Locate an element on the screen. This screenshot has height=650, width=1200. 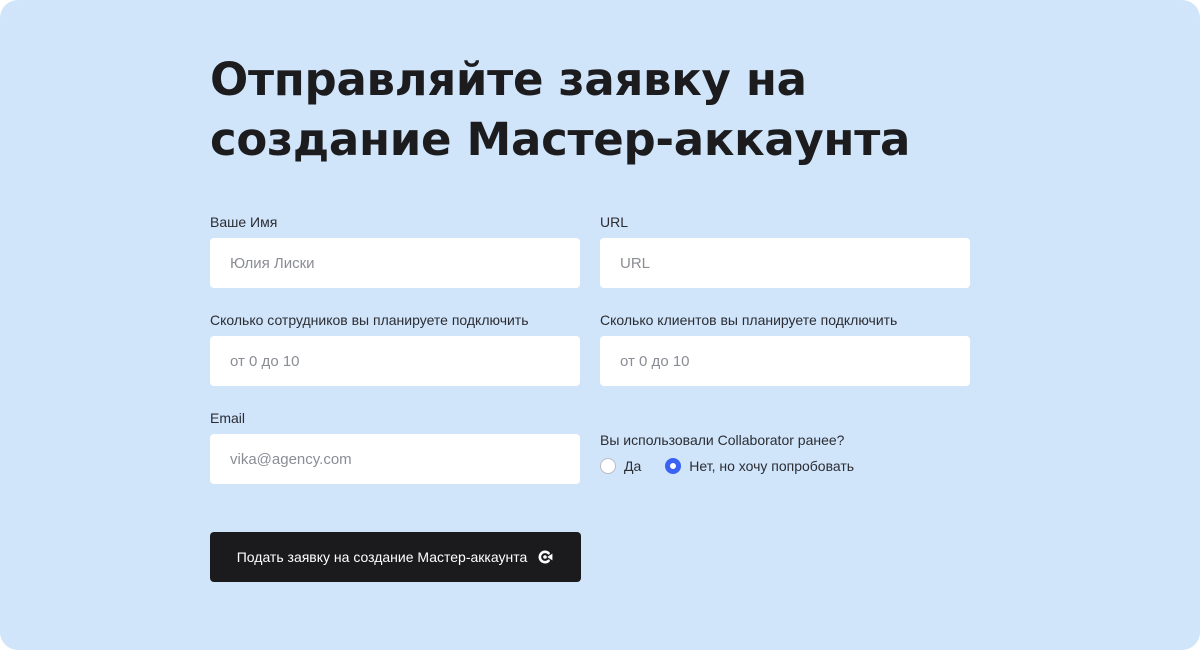
used-before-options: Да Нет, но хочу попробовать is located at coordinates (800, 466).